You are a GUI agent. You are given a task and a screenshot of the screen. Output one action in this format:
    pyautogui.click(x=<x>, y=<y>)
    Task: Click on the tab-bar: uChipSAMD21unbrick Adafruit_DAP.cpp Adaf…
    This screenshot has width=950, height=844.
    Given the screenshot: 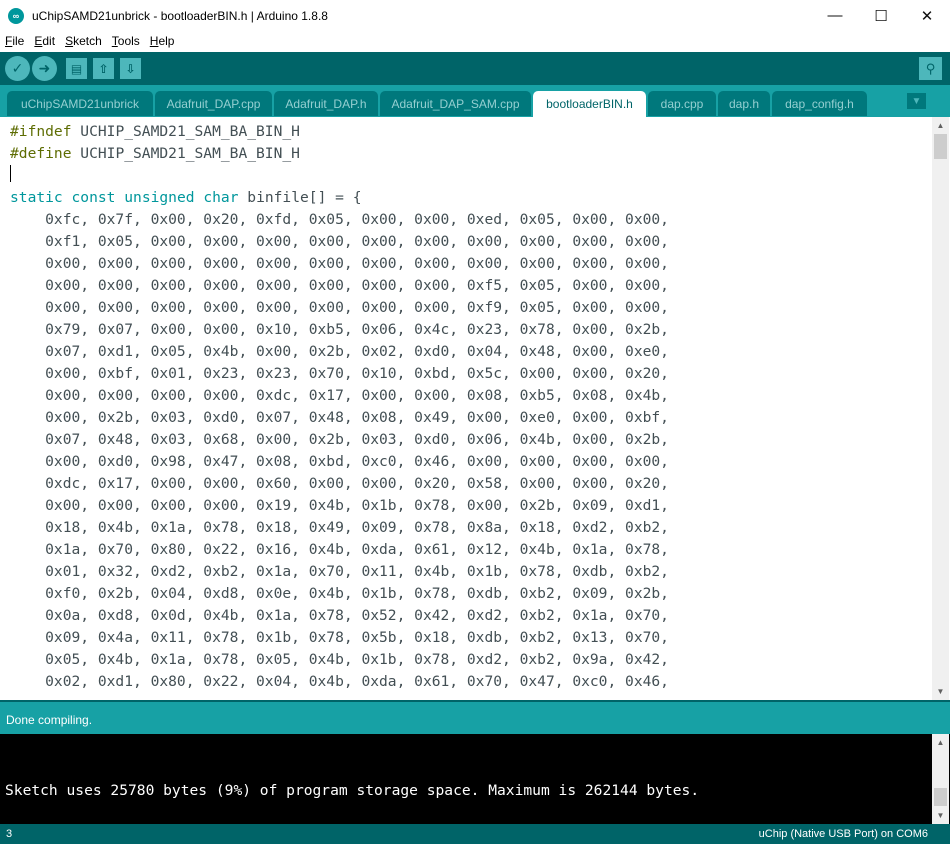 What is the action you would take?
    pyautogui.click(x=475, y=101)
    